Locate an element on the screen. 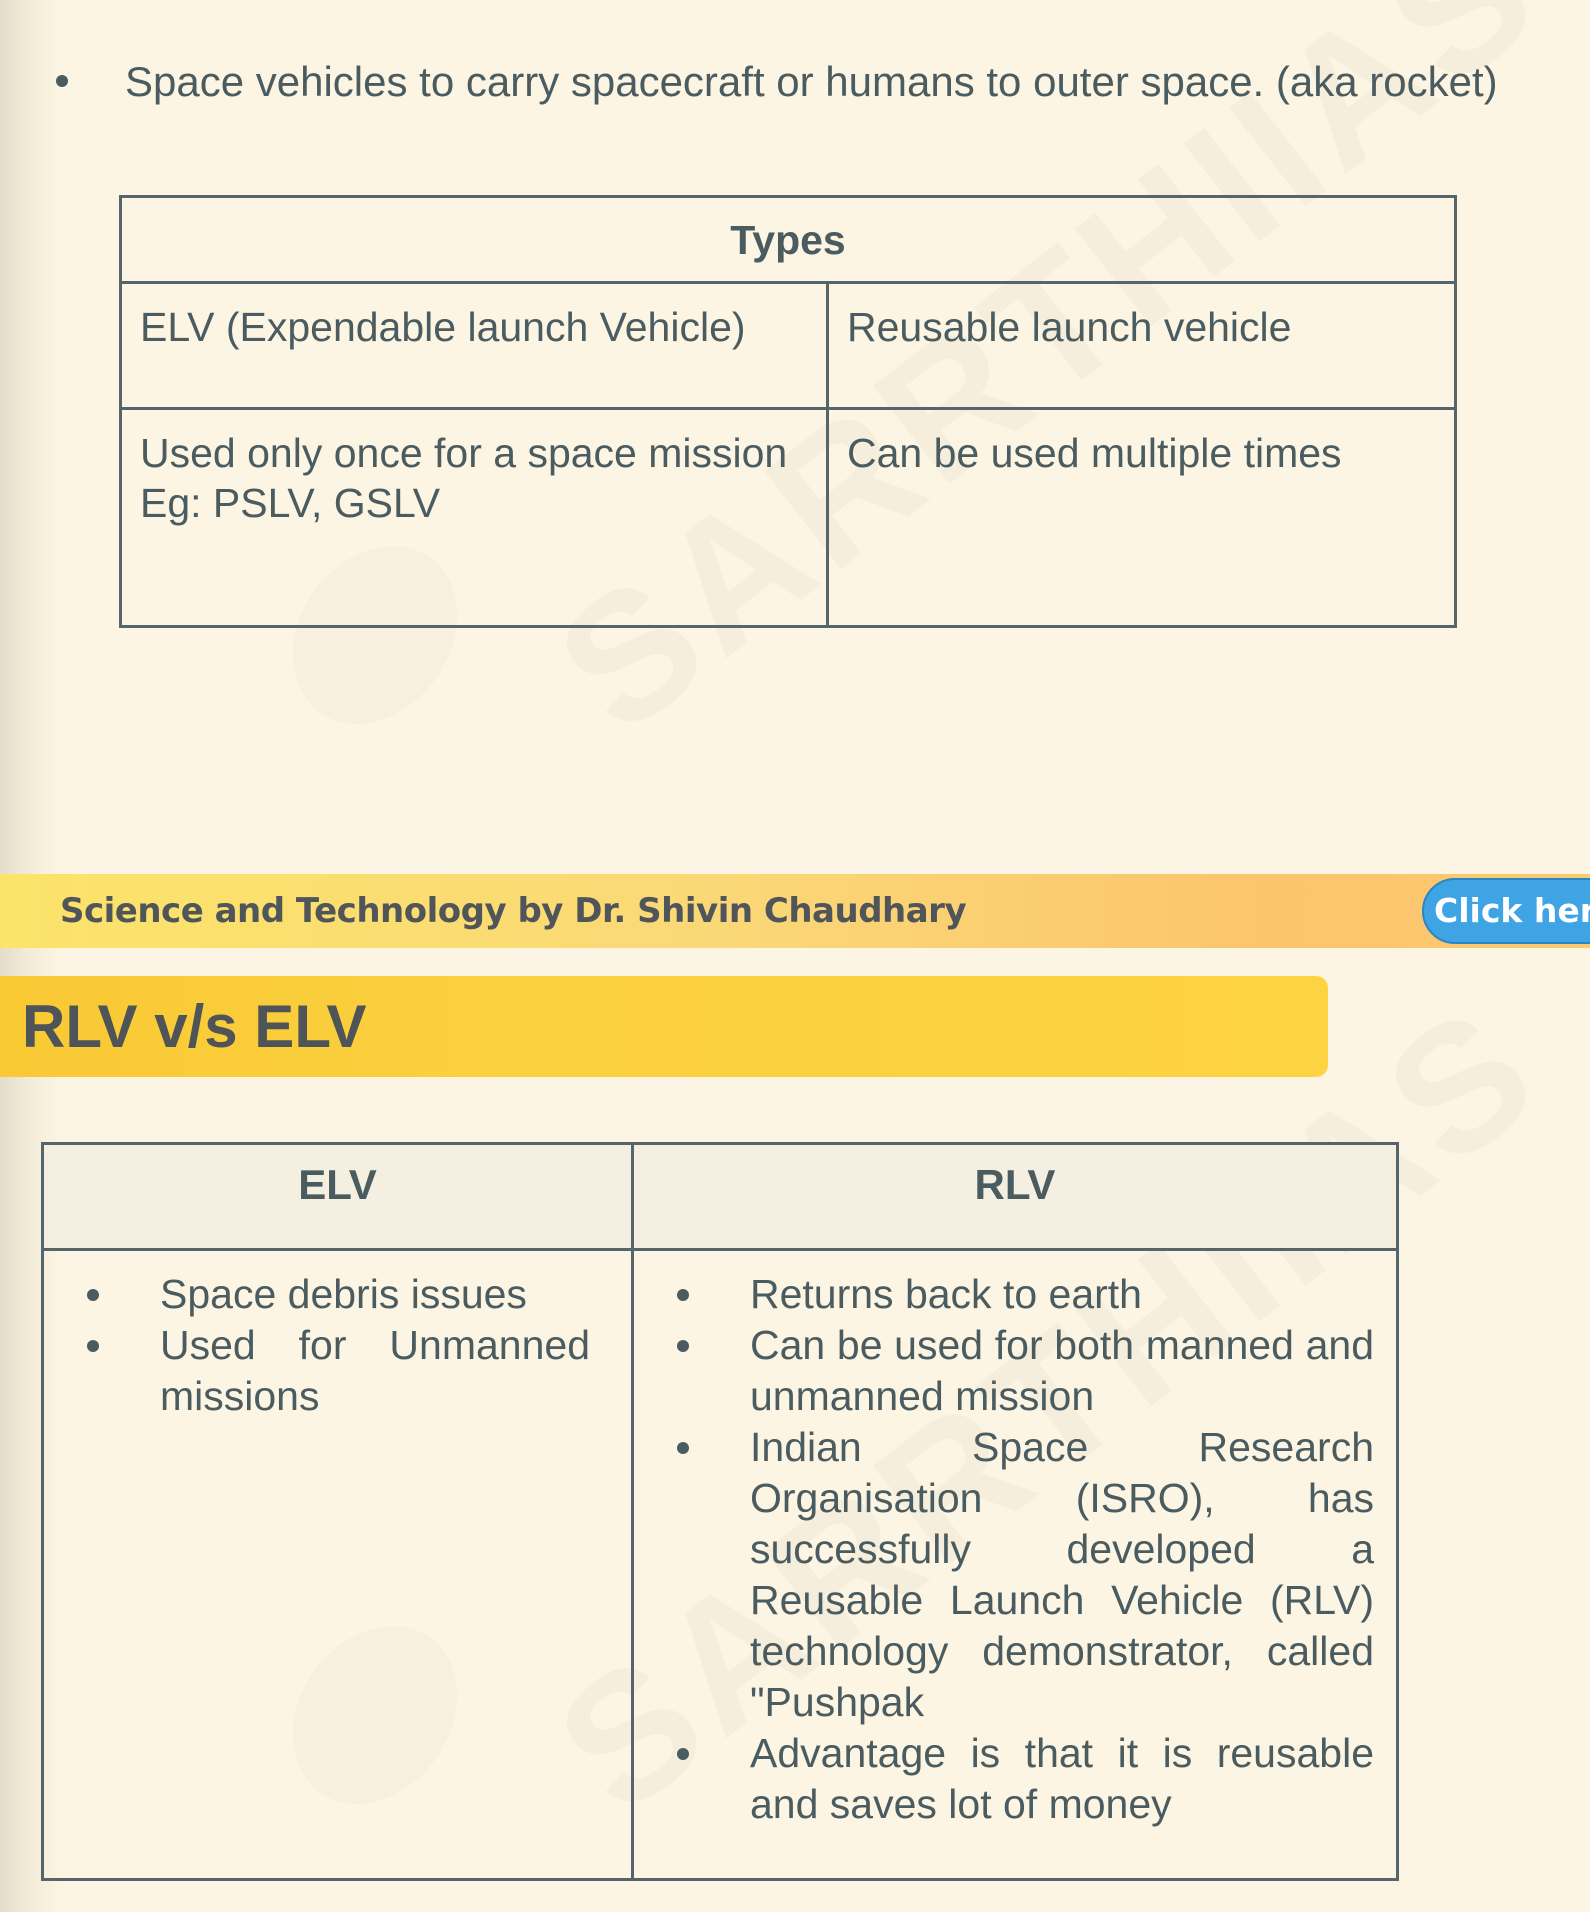 The image size is (1590, 1912). list-item-text: Returns back to earth is located at coordinates (946, 1294).